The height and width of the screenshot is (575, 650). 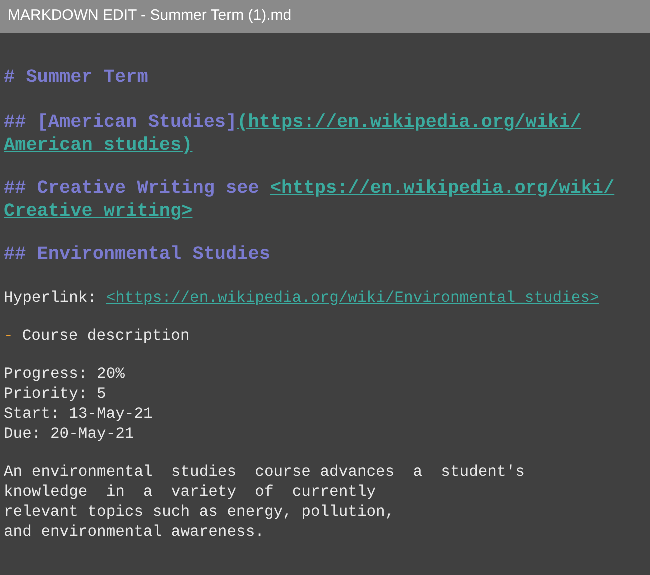 I want to click on list-item: Course description, so click(x=106, y=336).